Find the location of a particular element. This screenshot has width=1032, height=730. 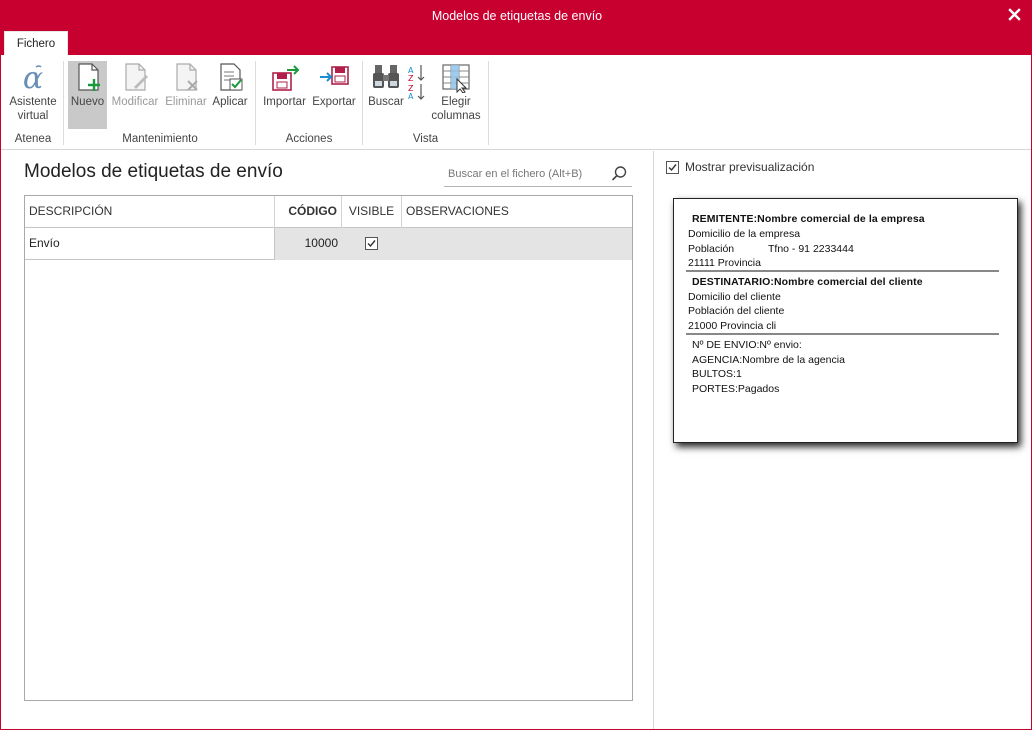

exportar-button: Exportar is located at coordinates (334, 95).